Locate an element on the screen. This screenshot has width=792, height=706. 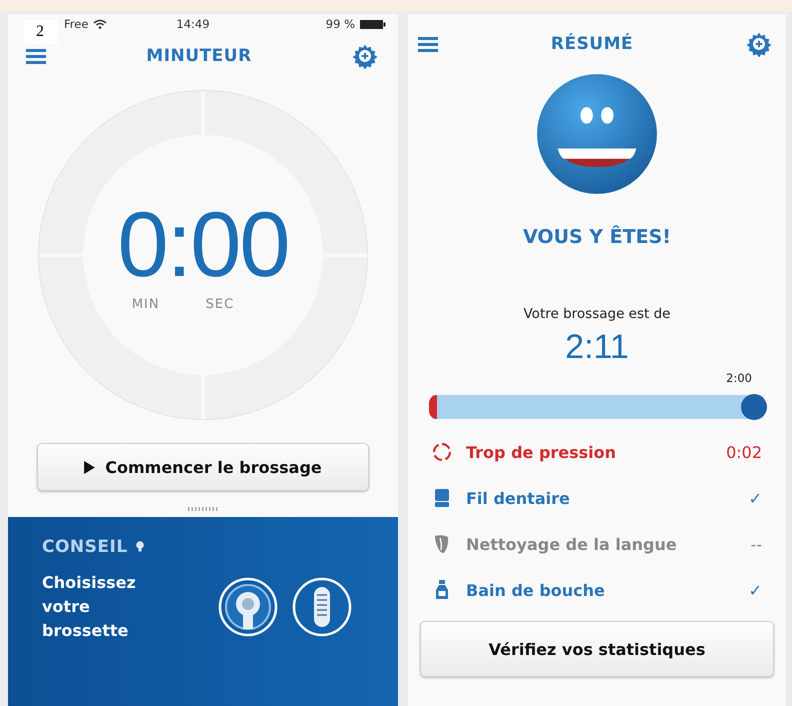
screen-title: RÉSUMÉ is located at coordinates (592, 44).